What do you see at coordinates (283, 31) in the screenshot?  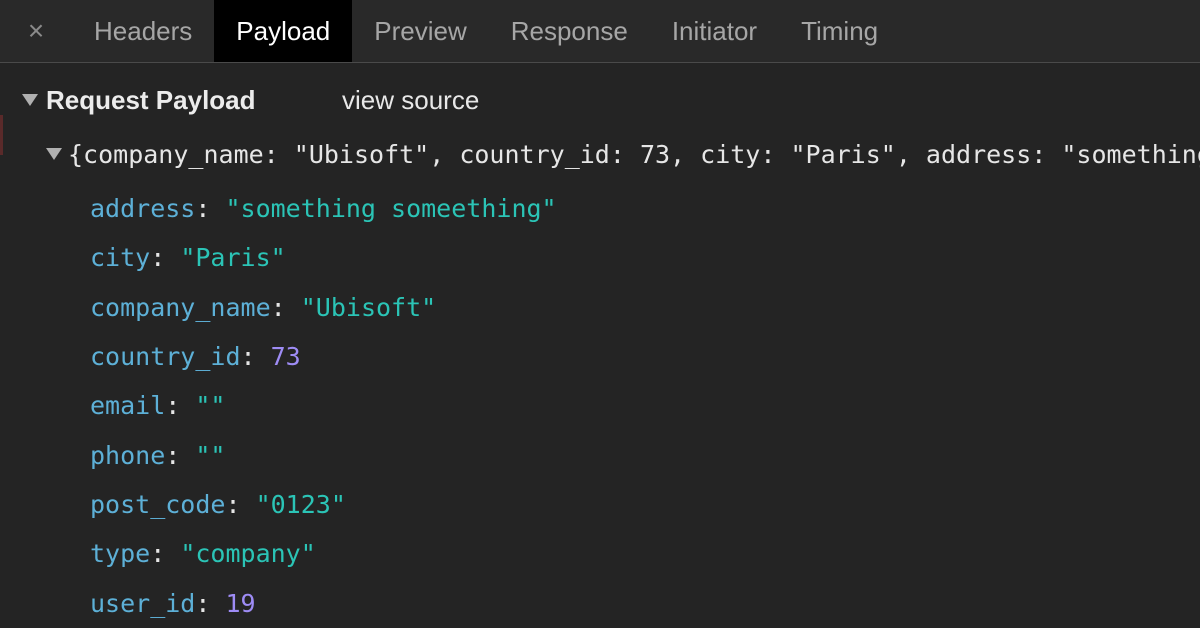 I see `tab-payload: Payload` at bounding box center [283, 31].